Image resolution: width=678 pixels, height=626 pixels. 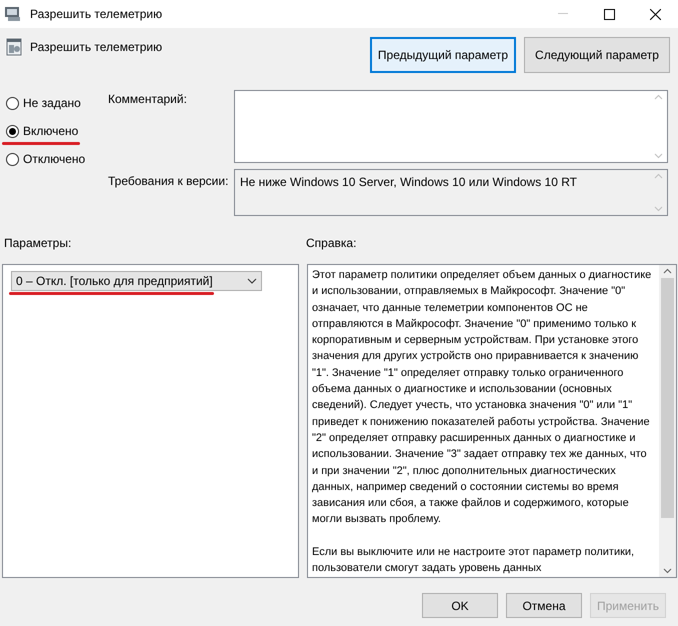 I want to click on dropdown: 0 – Откл. [только для предприятий], so click(x=136, y=281).